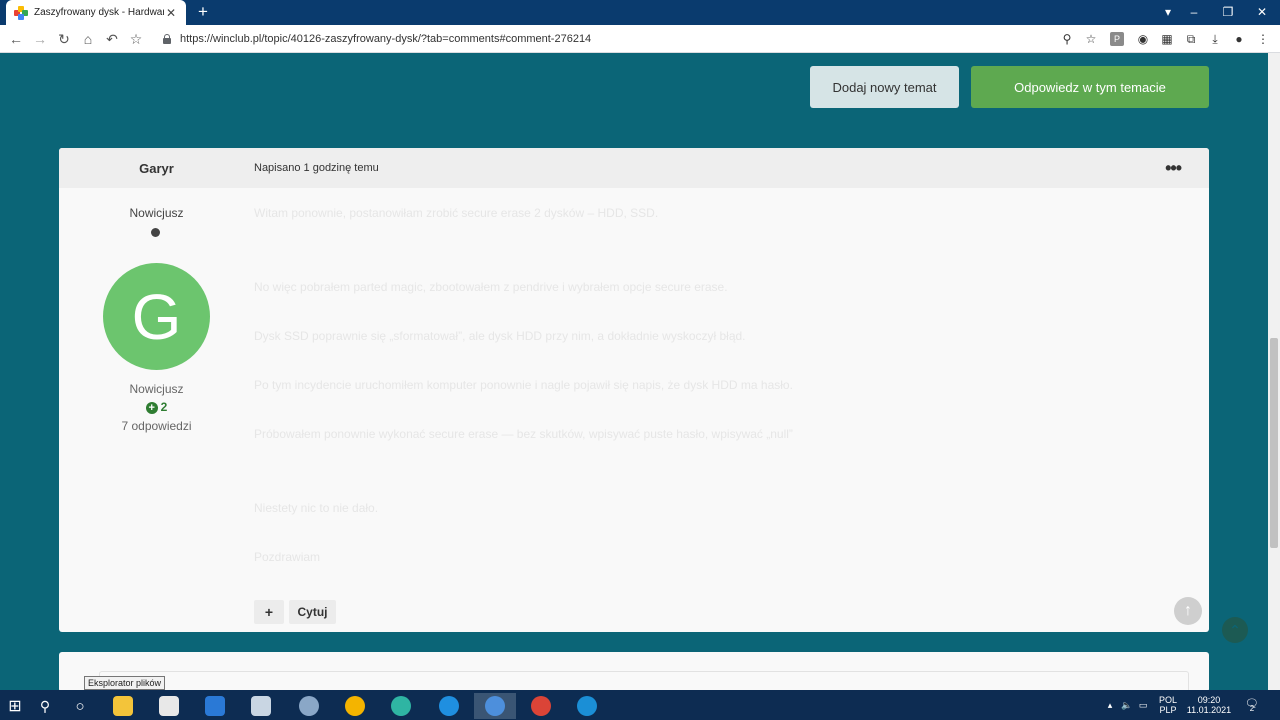  Describe the element at coordinates (151, 408) in the screenshot. I see `plus-circle-icon: +` at that location.